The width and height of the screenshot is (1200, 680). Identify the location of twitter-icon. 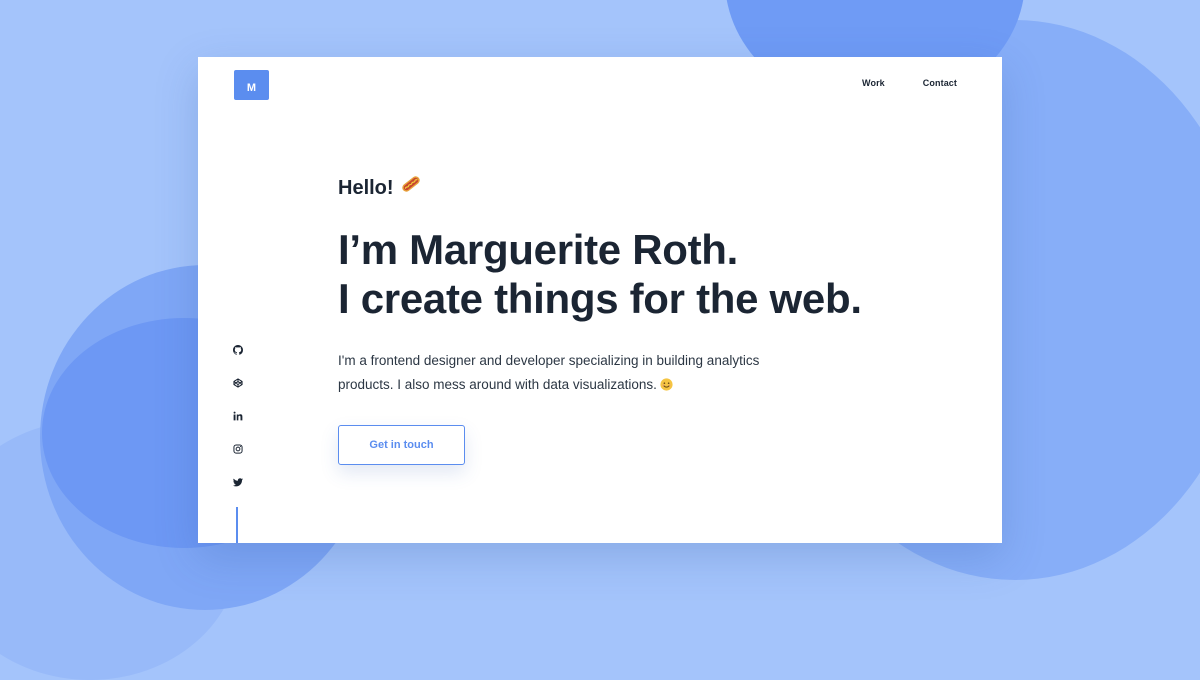
(238, 482).